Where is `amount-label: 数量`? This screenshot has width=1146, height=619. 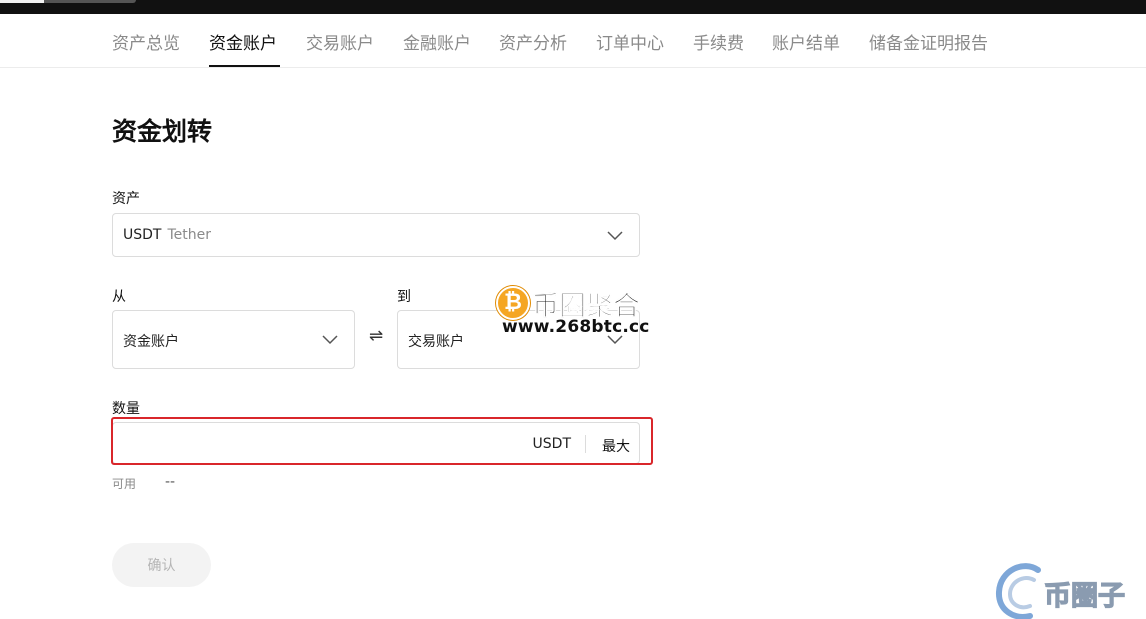
amount-label: 数量 is located at coordinates (126, 409).